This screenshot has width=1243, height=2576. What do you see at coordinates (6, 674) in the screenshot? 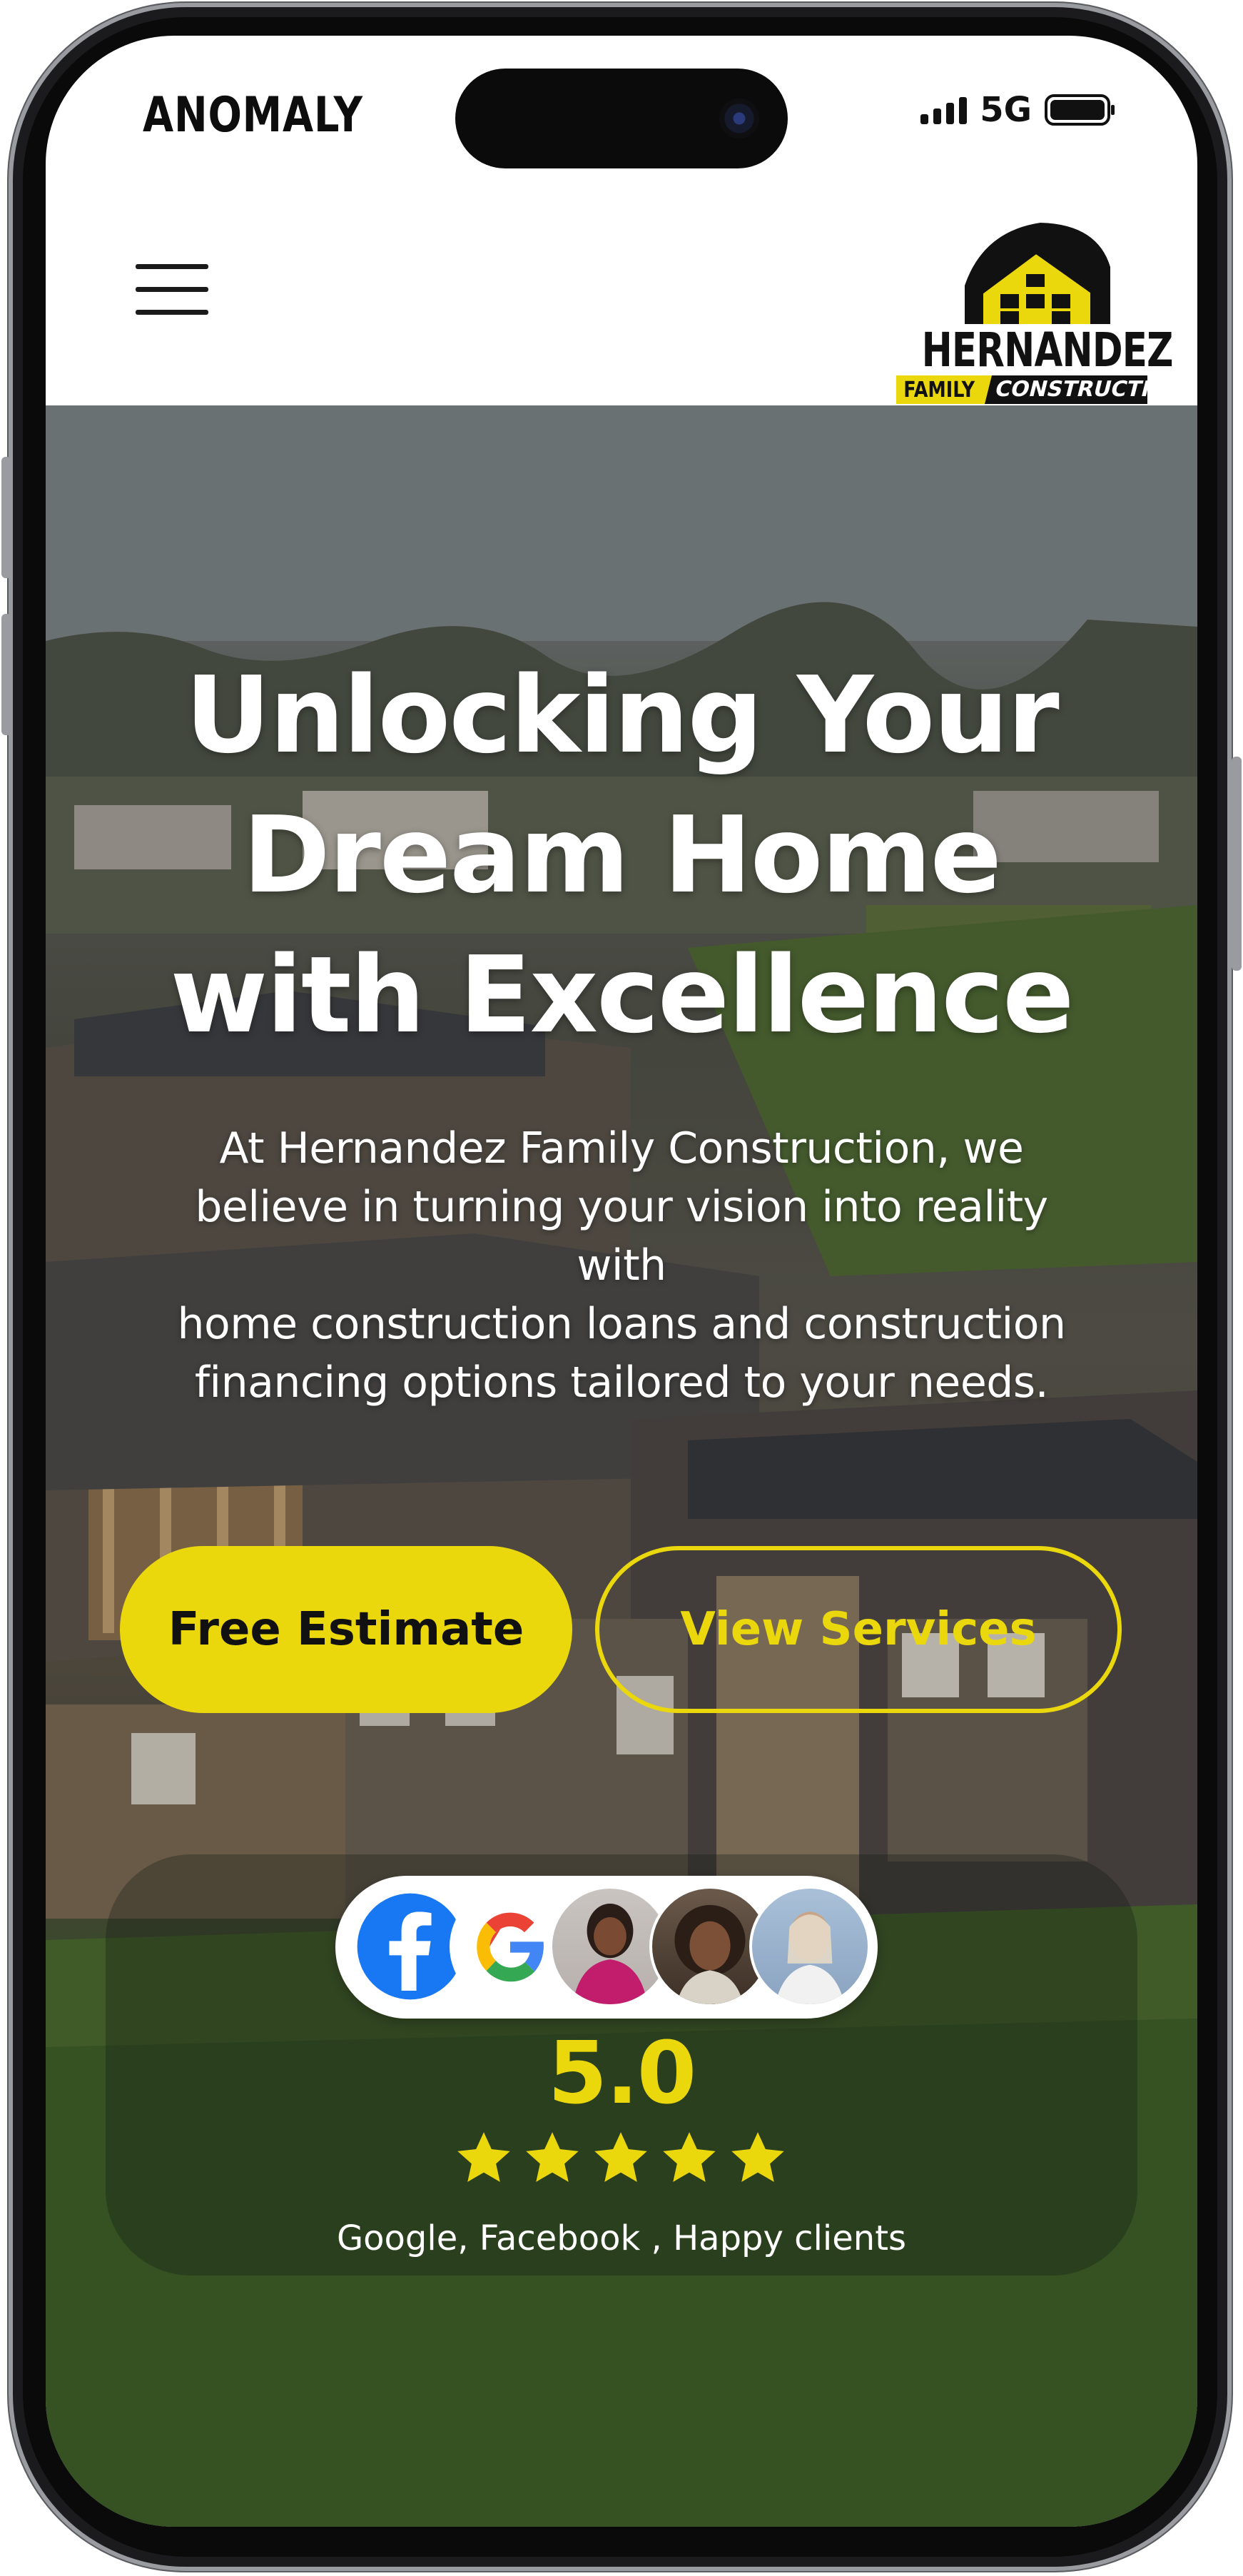
I see `volume-down-button` at bounding box center [6, 674].